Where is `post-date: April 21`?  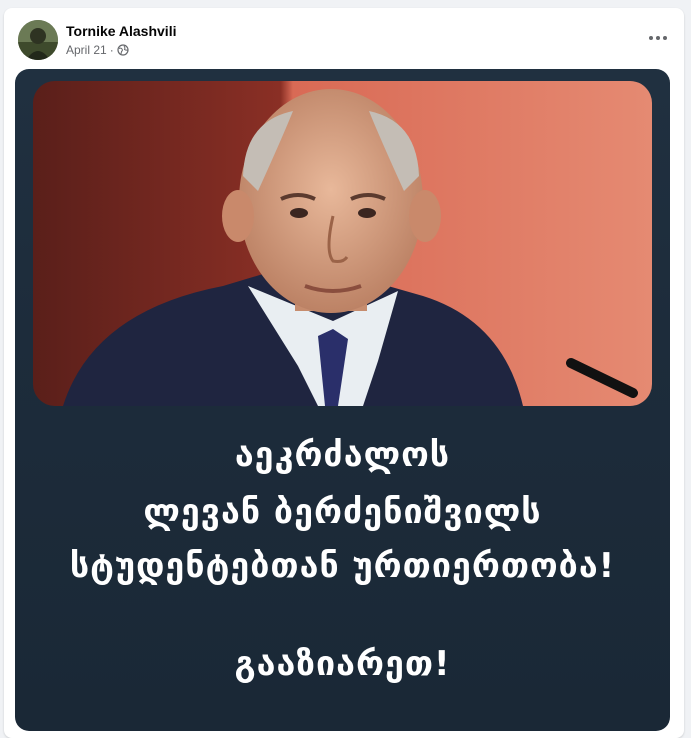 post-date: April 21 is located at coordinates (86, 50).